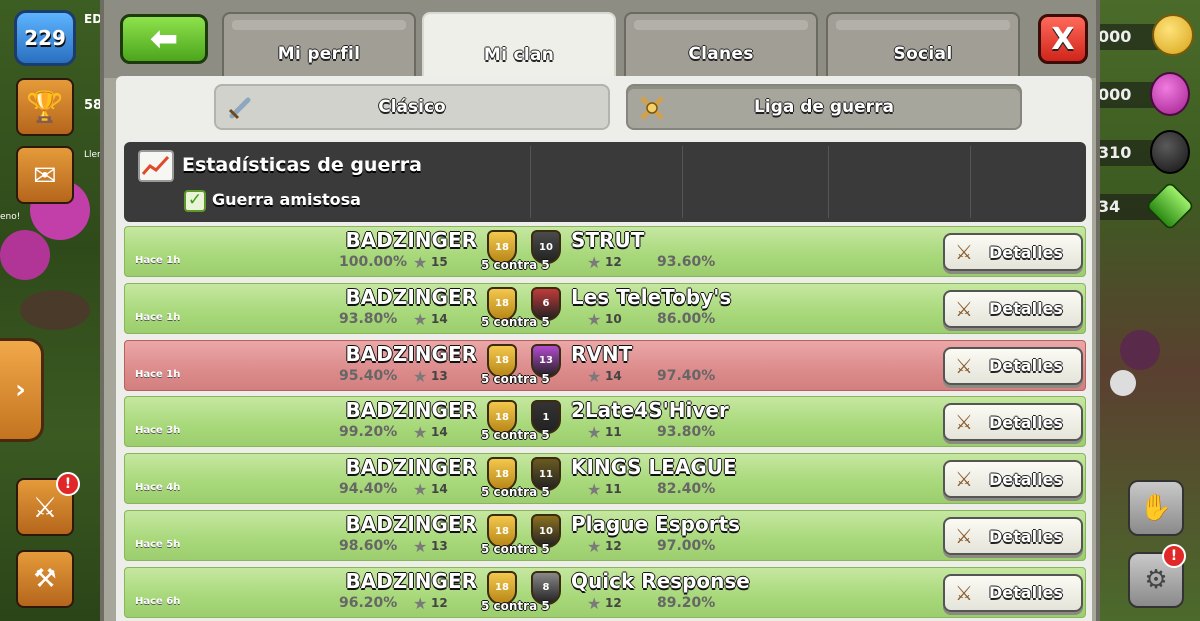 The image size is (1200, 621). Describe the element at coordinates (651, 296) in the screenshot. I see `enemy-clan-name: Les TeleToby's` at that location.